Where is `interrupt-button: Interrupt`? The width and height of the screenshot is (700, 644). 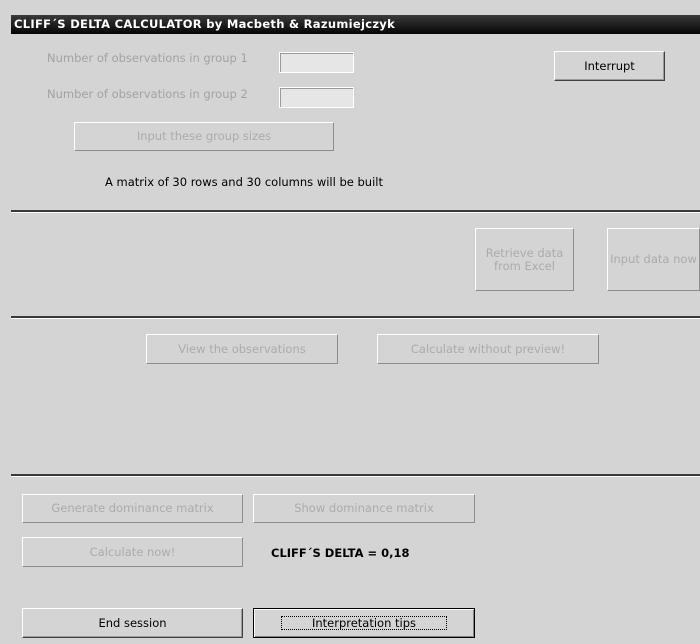
interrupt-button: Interrupt is located at coordinates (609, 66).